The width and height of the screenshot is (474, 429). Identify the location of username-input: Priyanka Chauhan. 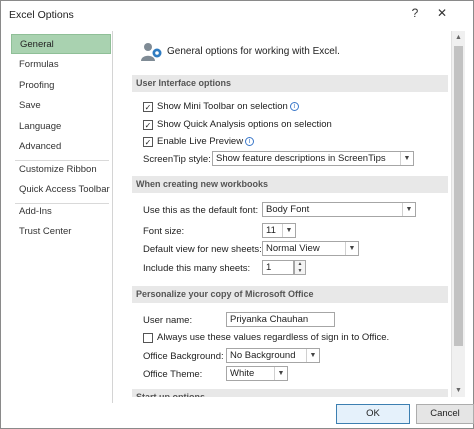
(280, 319).